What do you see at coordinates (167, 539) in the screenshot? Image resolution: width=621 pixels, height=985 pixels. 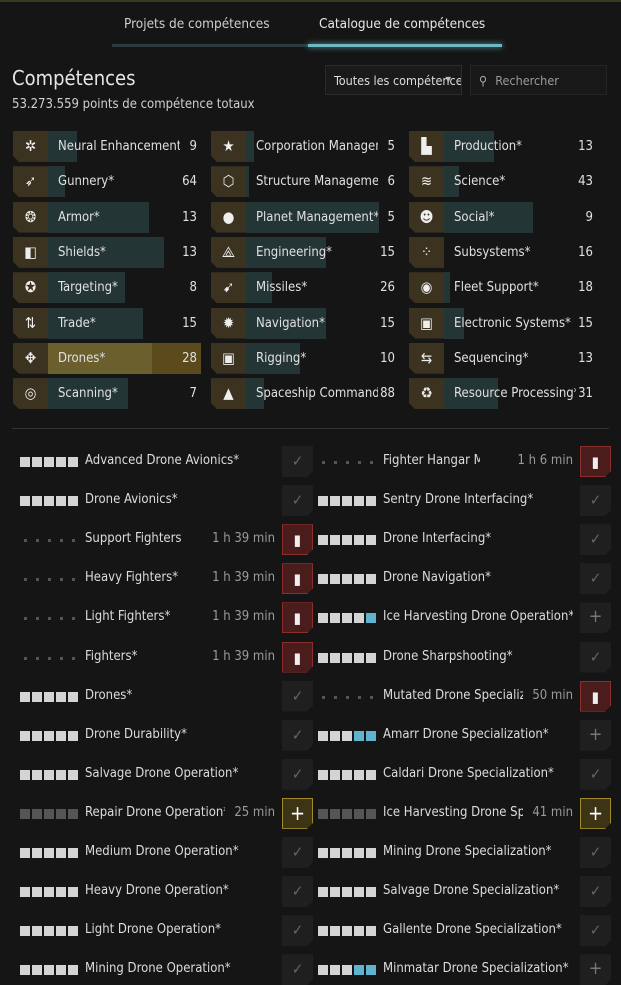 I see `skill-row: Support Fighters* 1 h 39 min ▮` at bounding box center [167, 539].